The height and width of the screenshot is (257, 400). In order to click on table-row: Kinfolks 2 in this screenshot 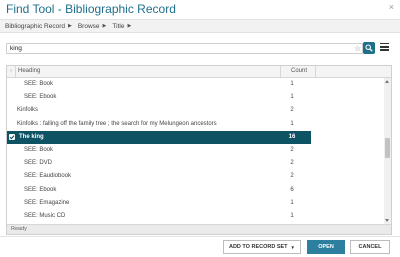, I will do `click(159, 110)`.